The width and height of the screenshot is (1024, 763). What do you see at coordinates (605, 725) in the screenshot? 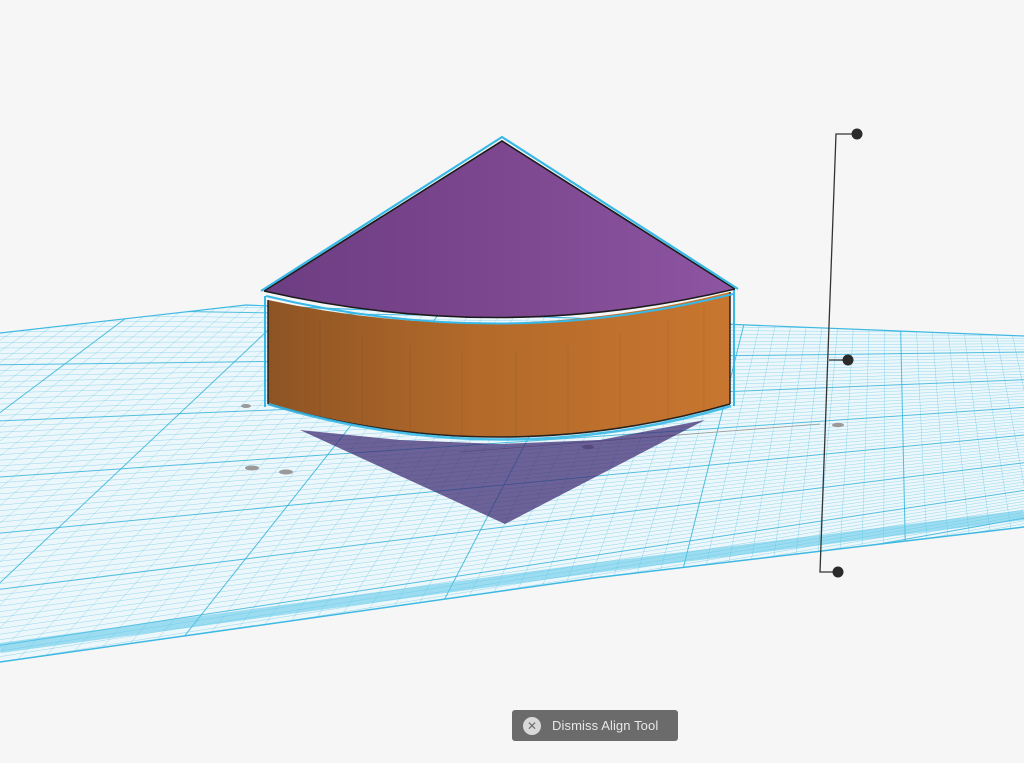
I see `dismiss-align-tool-label: Dismiss Align Tool` at bounding box center [605, 725].